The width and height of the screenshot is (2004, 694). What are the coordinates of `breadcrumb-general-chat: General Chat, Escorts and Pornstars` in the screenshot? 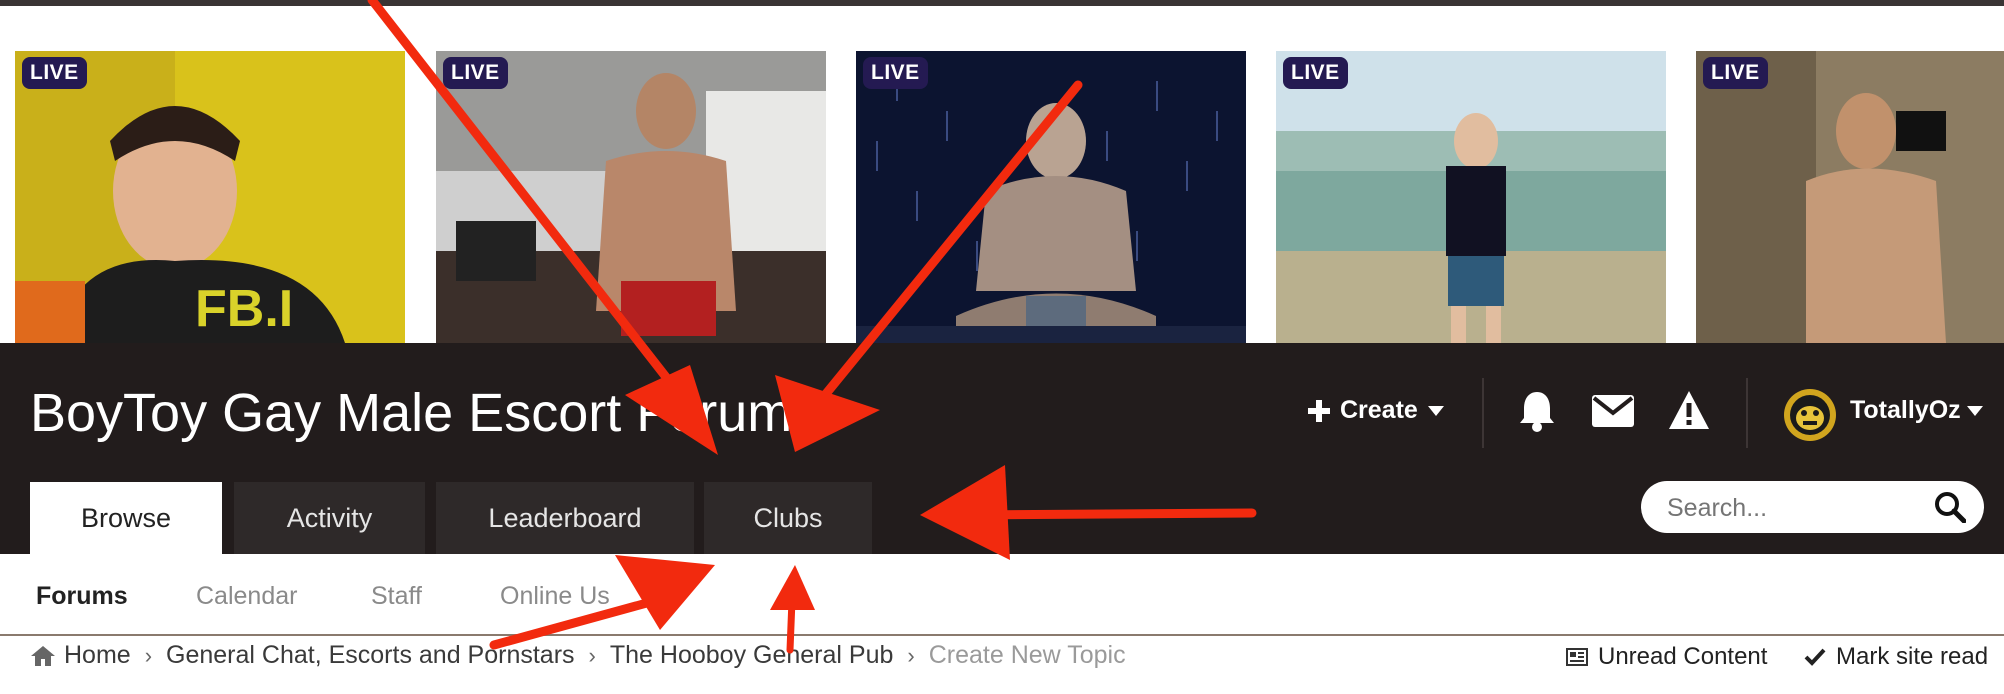 It's located at (370, 655).